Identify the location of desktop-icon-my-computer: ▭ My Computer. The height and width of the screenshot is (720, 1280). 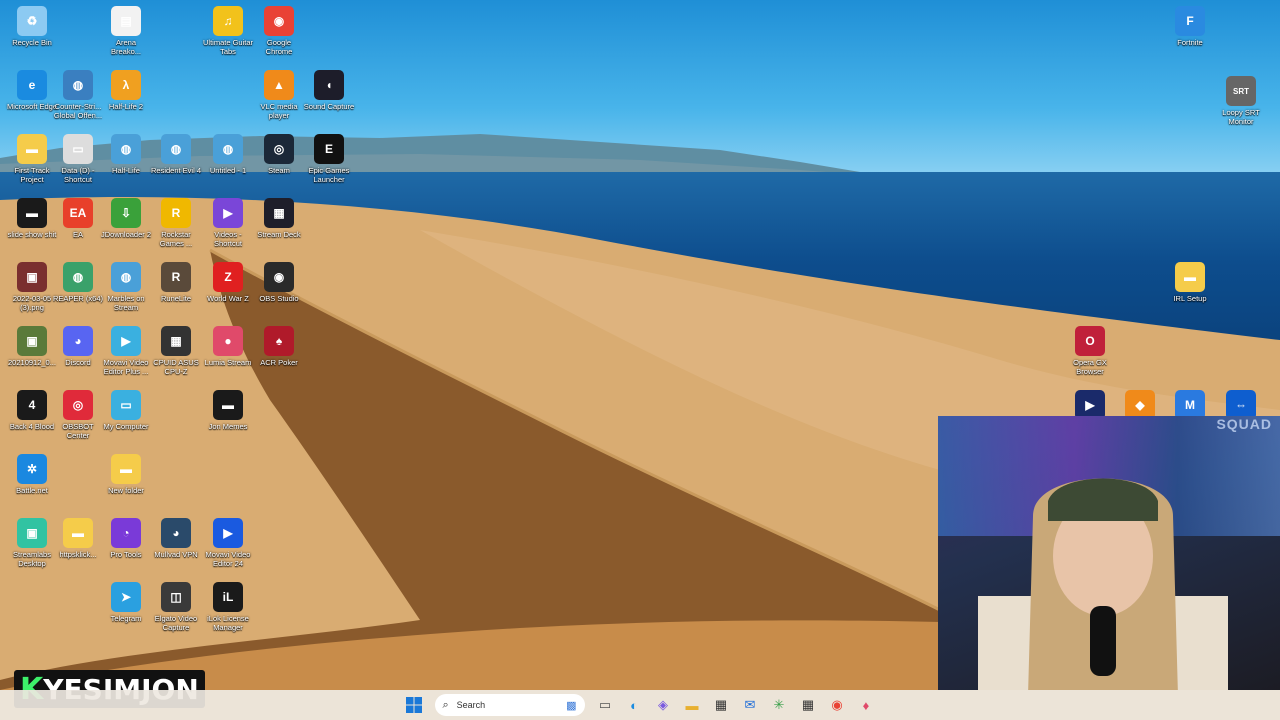
(126, 410).